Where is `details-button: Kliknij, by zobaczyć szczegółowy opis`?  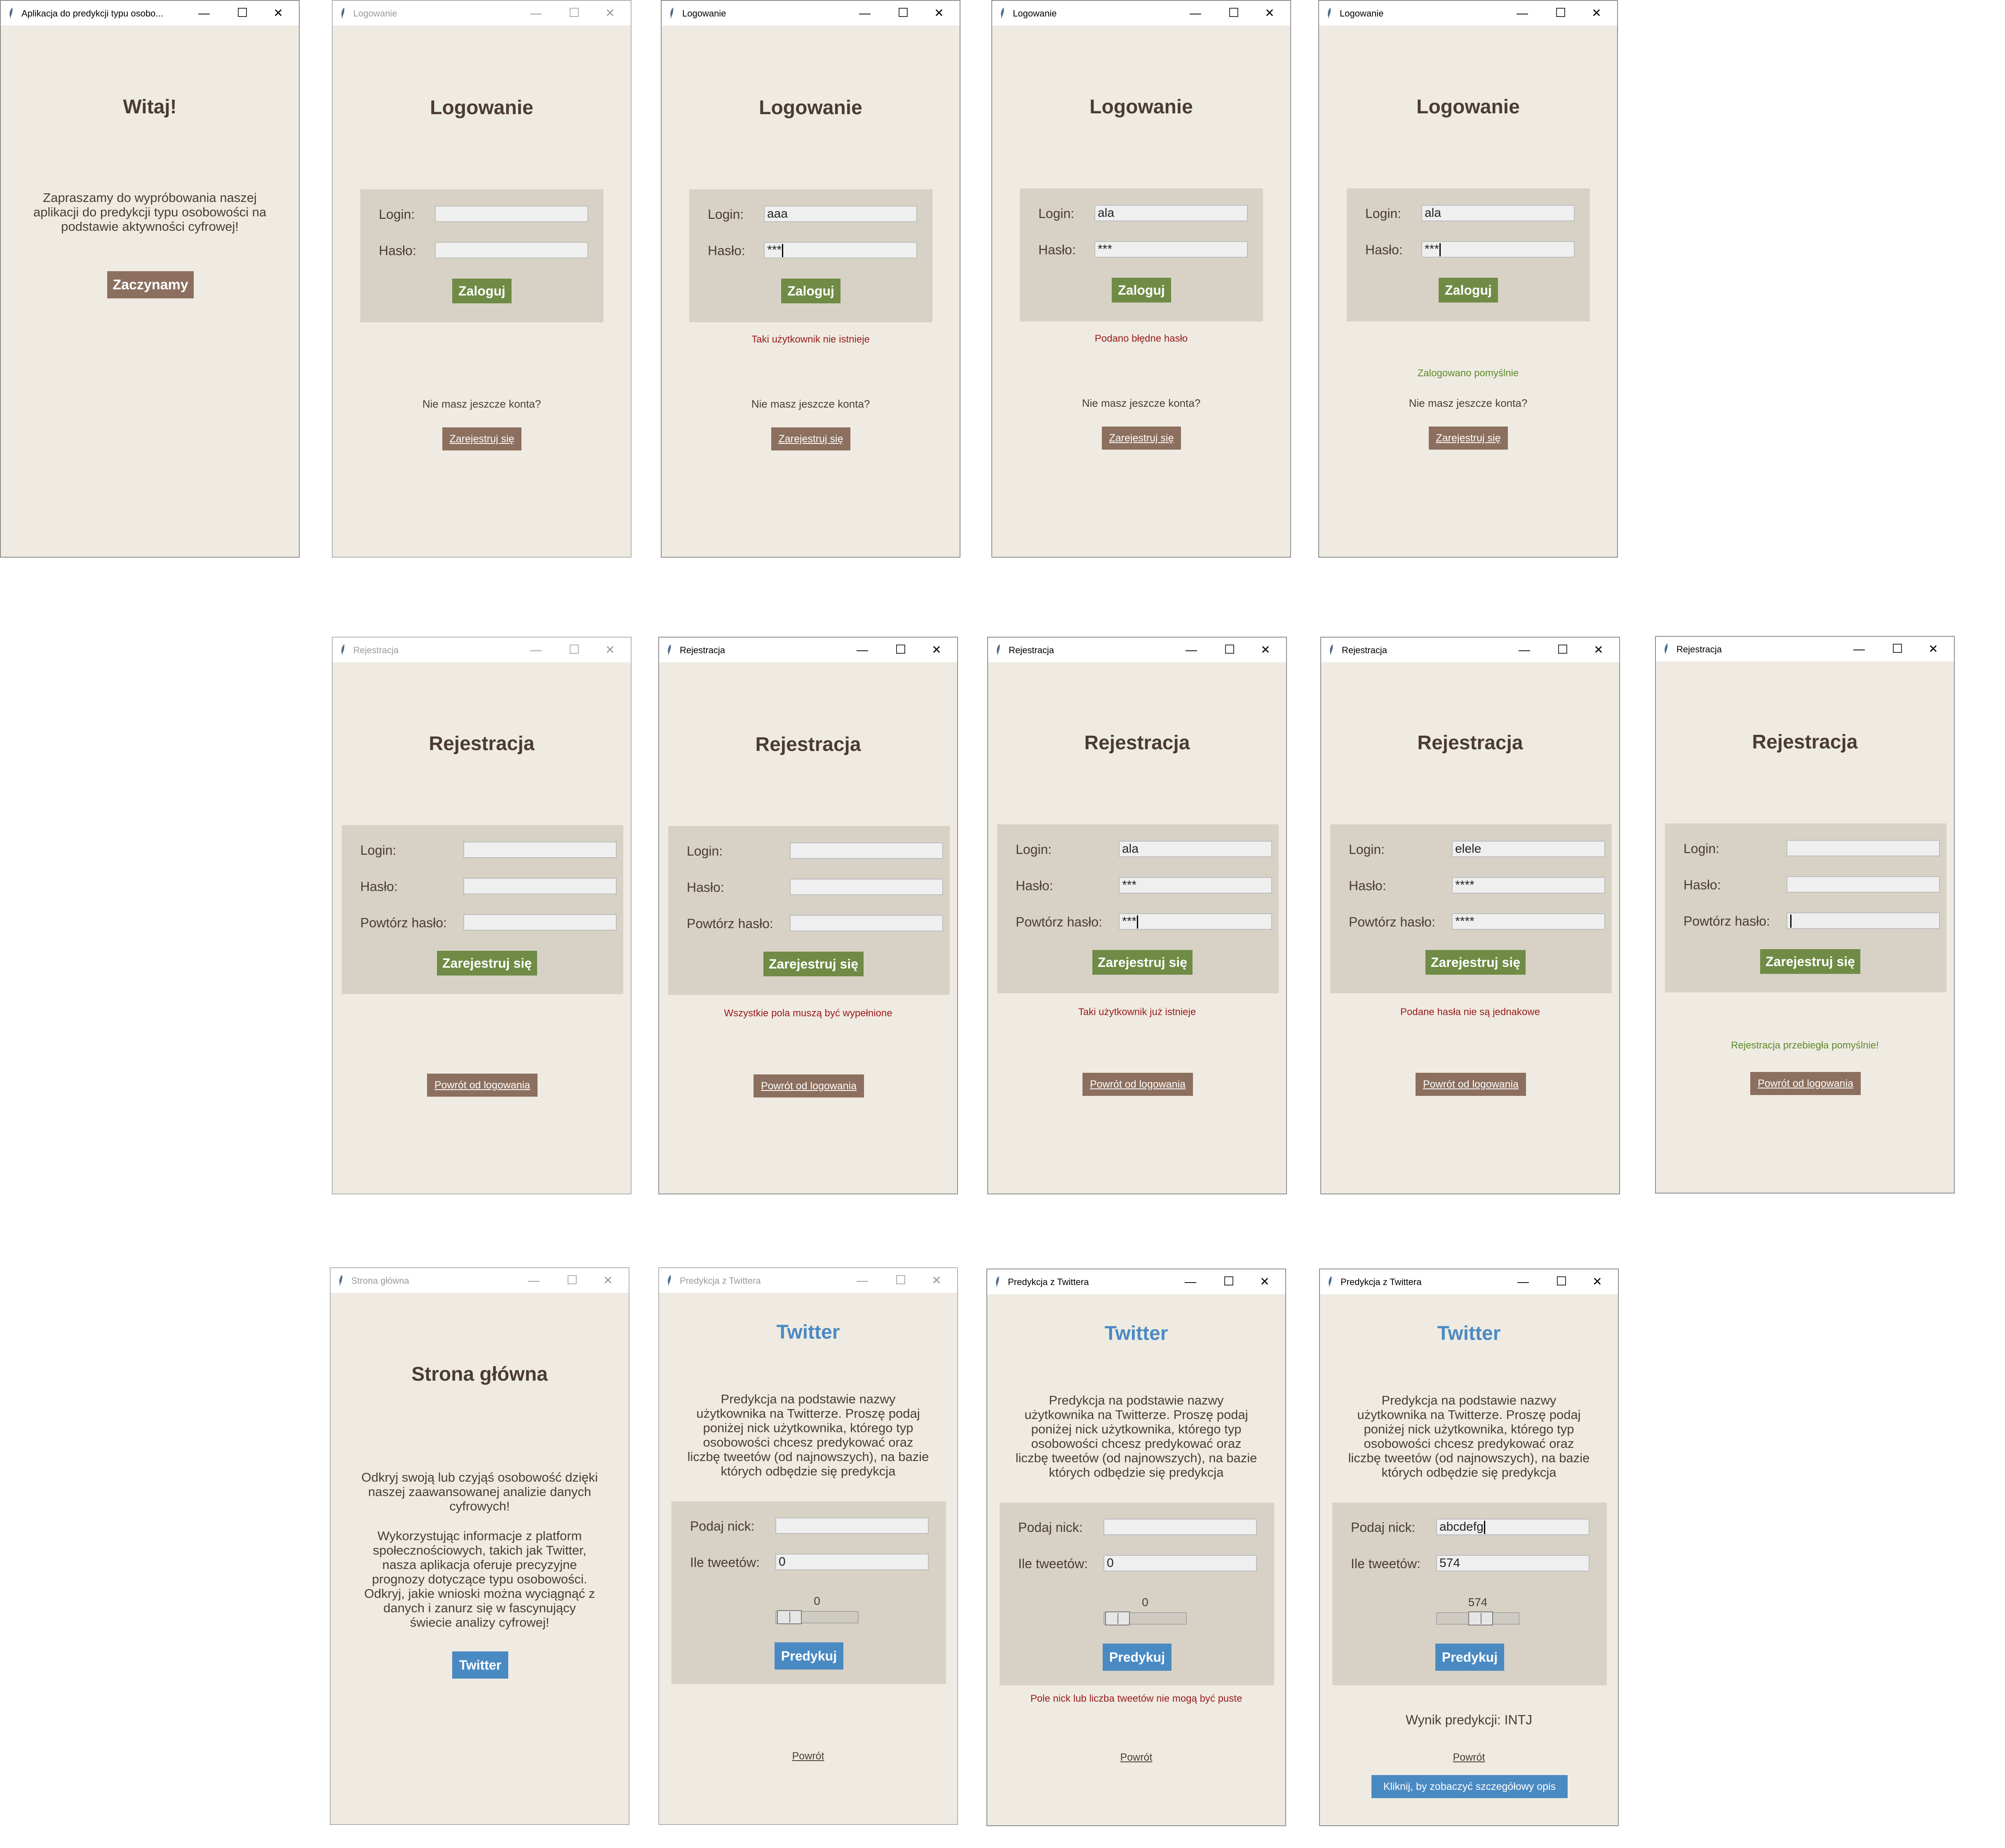 details-button: Kliknij, by zobaczyć szczegółowy opis is located at coordinates (1469, 1786).